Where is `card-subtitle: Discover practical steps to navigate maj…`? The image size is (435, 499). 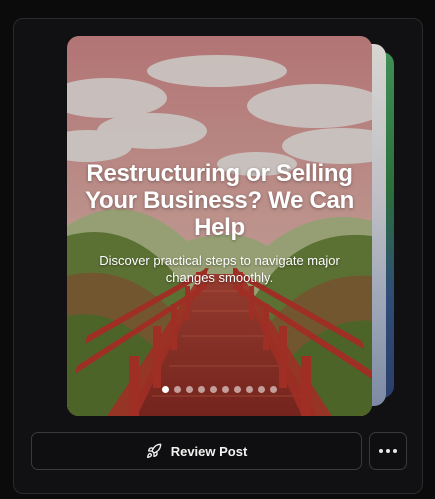 card-subtitle: Discover practical steps to navigate maj… is located at coordinates (219, 269).